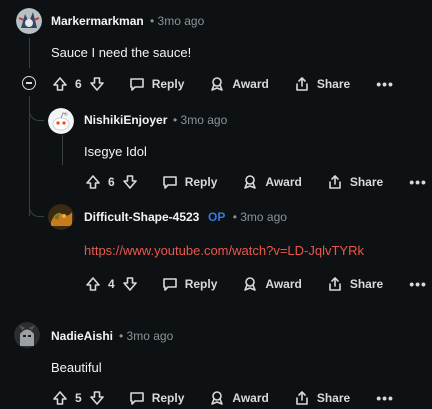 The height and width of the screenshot is (409, 432). I want to click on username: Difficult-Shape-4523, so click(141, 217).